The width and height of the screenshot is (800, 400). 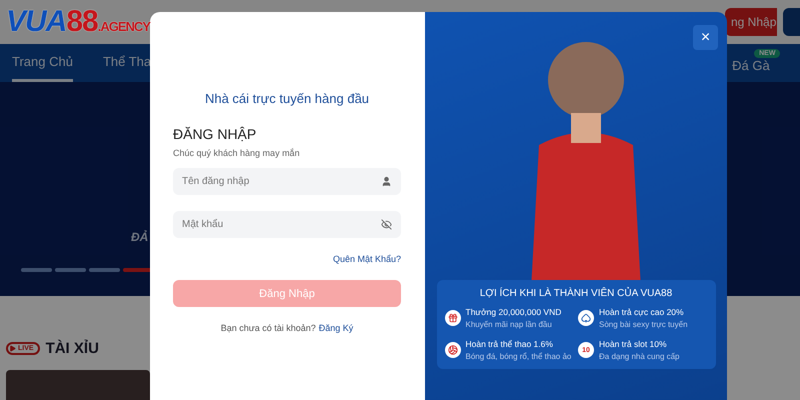 What do you see at coordinates (452, 350) in the screenshot?
I see `ball-icon` at bounding box center [452, 350].